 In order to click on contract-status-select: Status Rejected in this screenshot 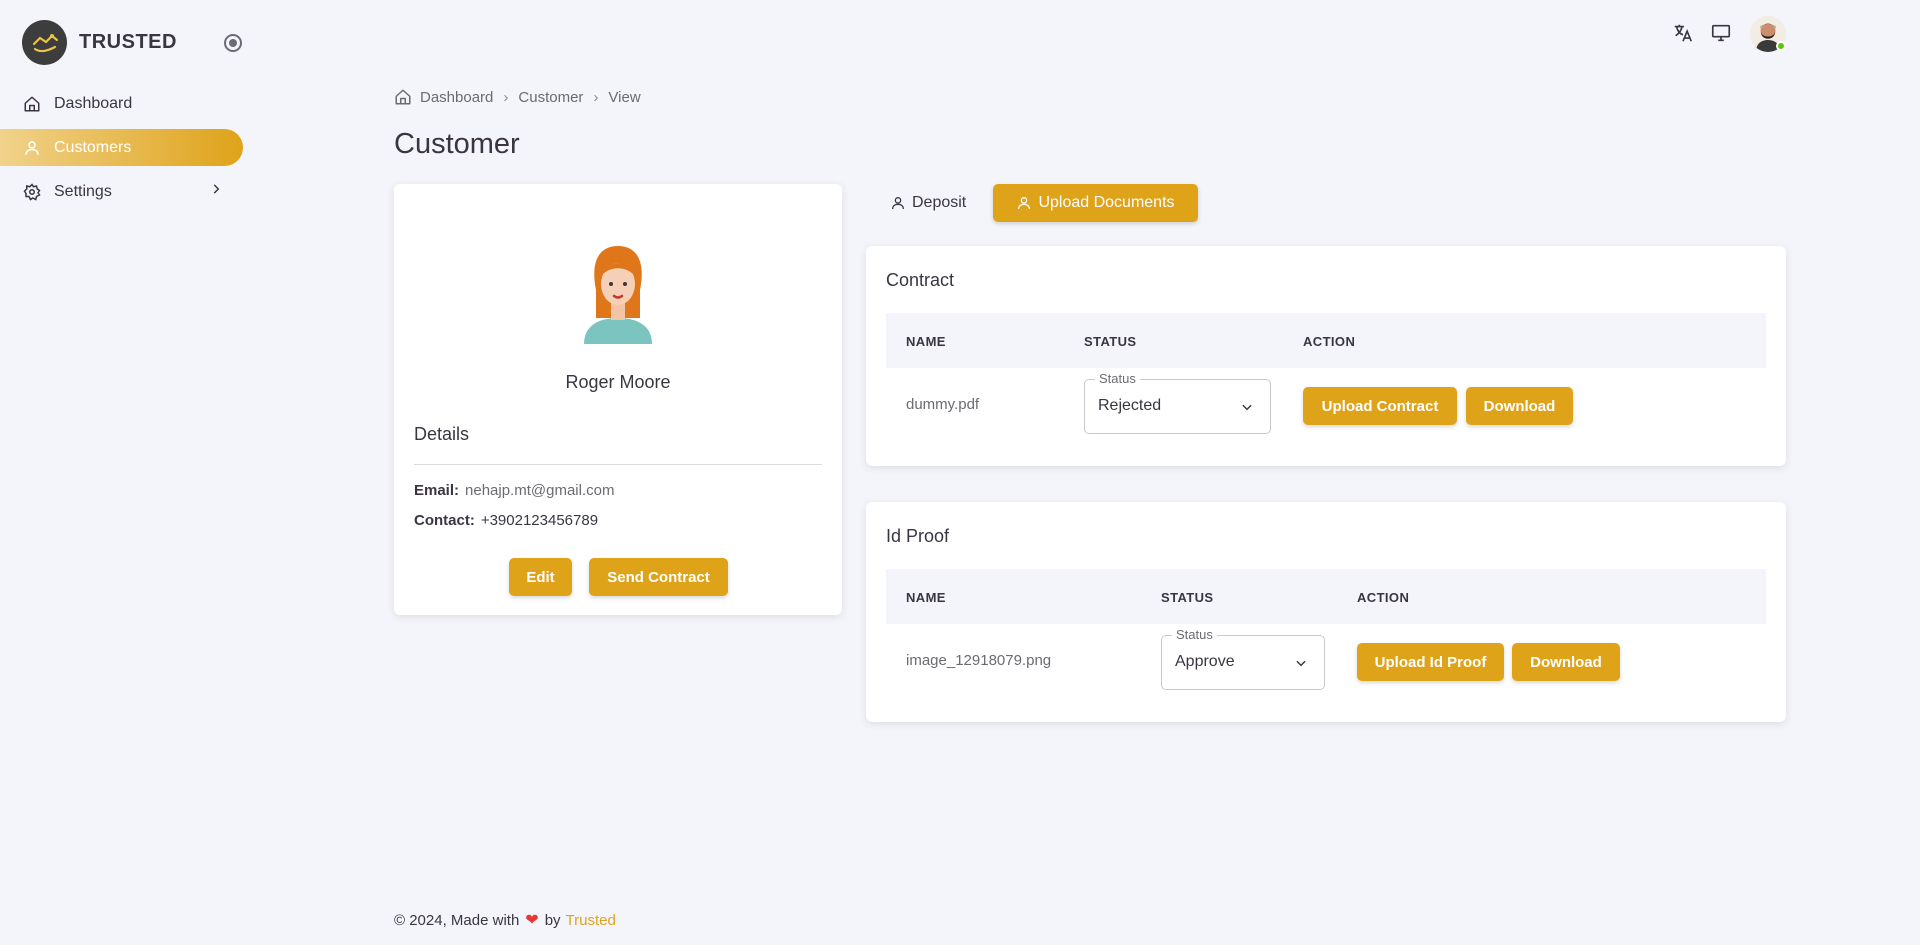, I will do `click(1177, 402)`.